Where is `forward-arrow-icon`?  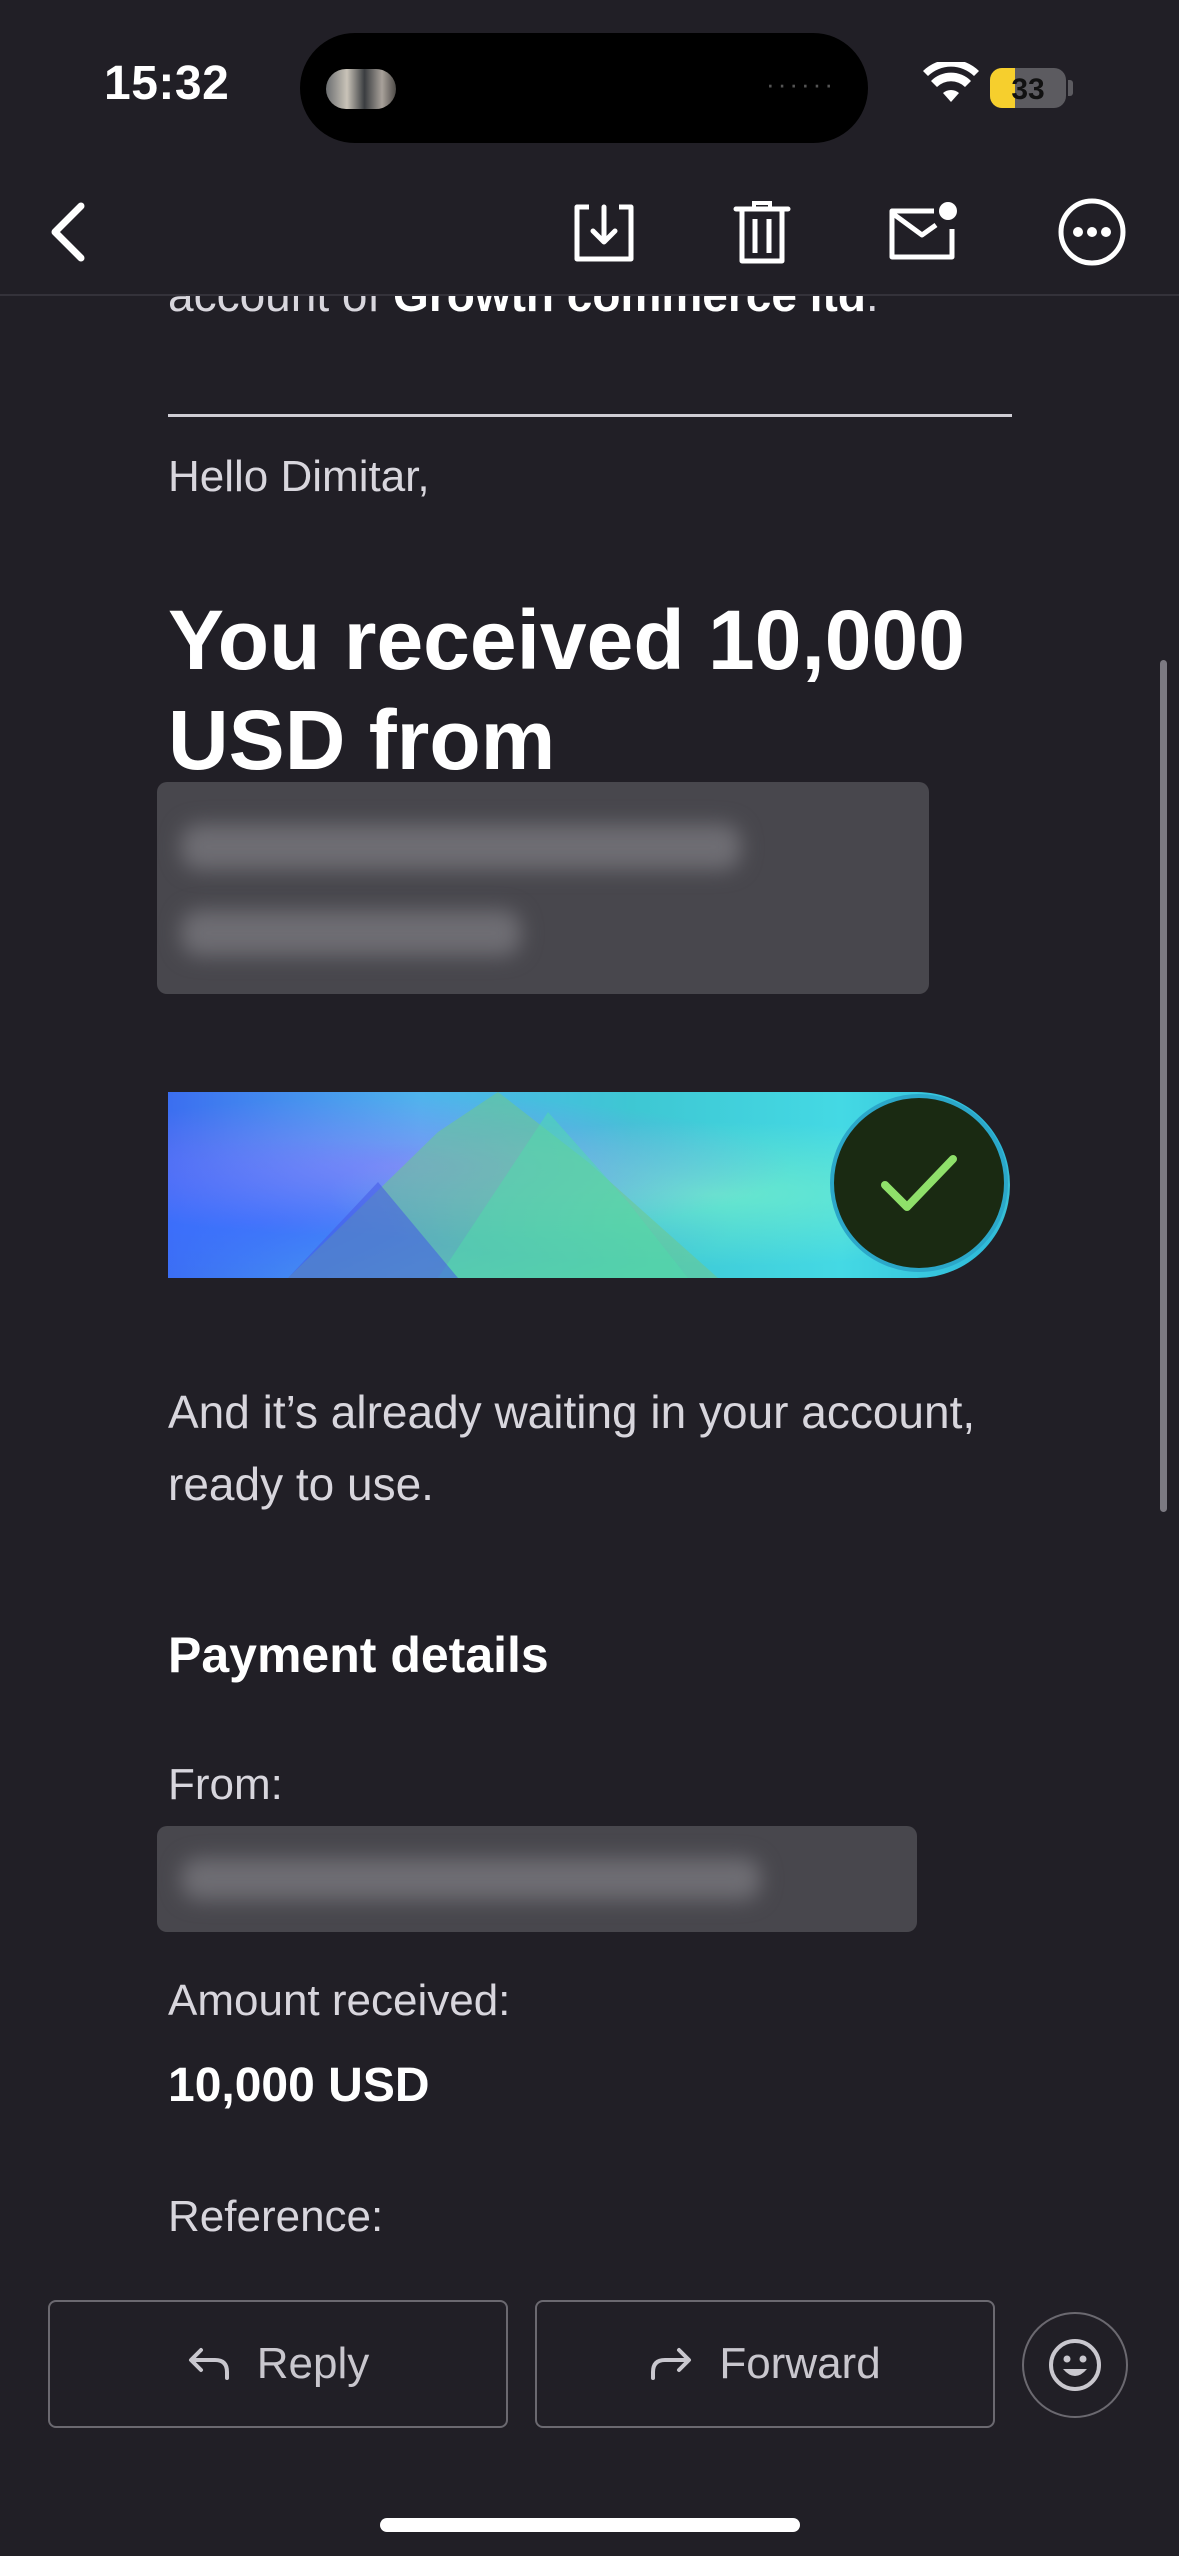
forward-arrow-icon is located at coordinates (671, 2364).